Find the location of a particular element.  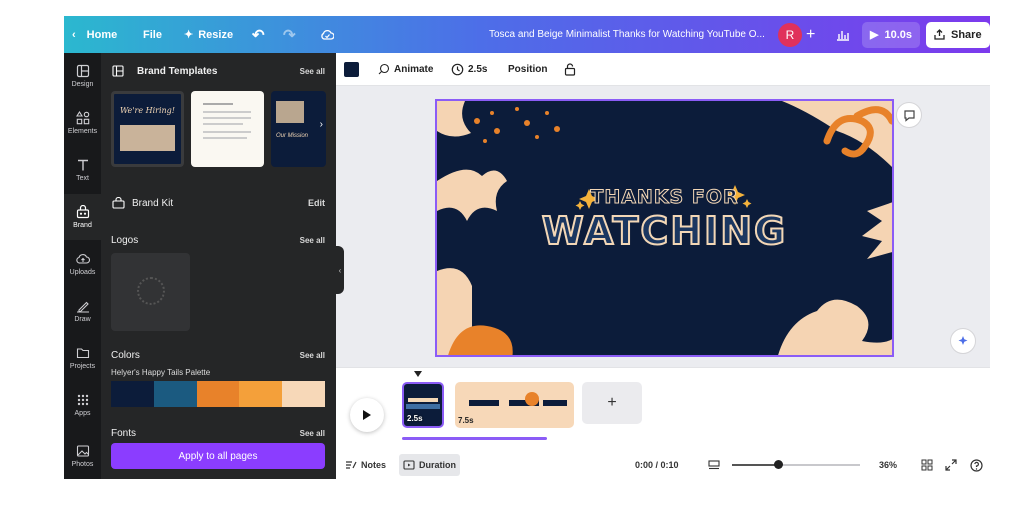

cloud-saved-icon is located at coordinates (327, 34).